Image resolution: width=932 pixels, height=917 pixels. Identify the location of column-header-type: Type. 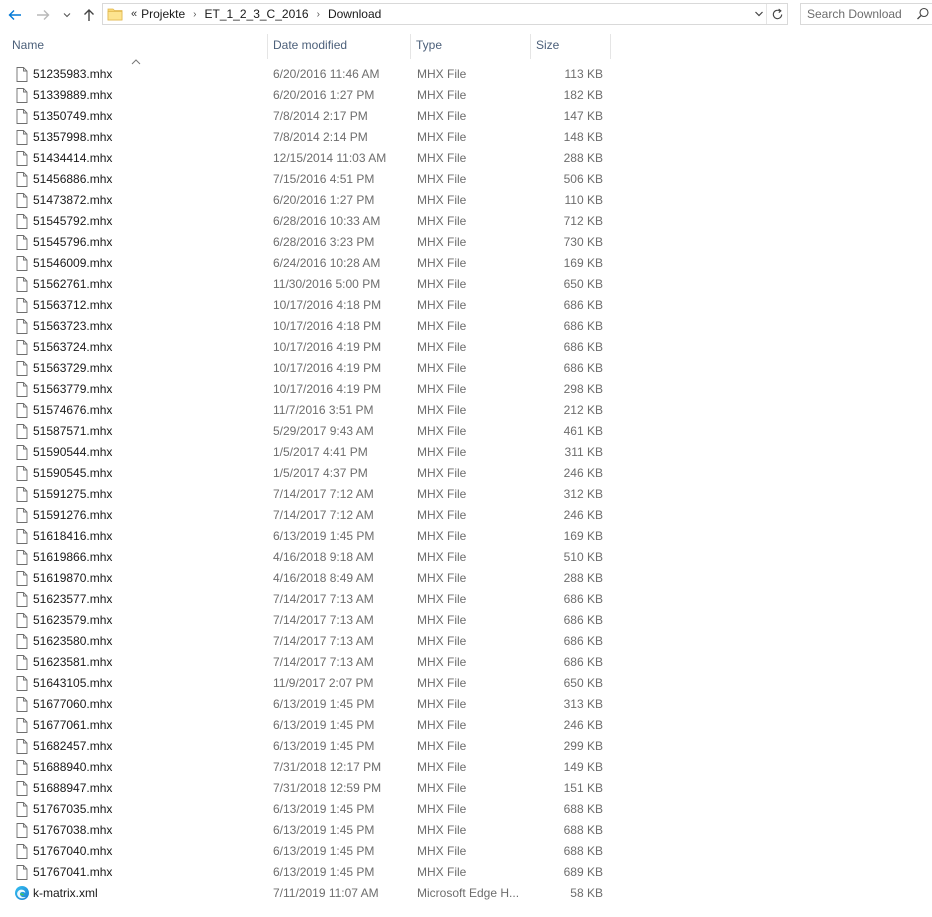
(471, 45).